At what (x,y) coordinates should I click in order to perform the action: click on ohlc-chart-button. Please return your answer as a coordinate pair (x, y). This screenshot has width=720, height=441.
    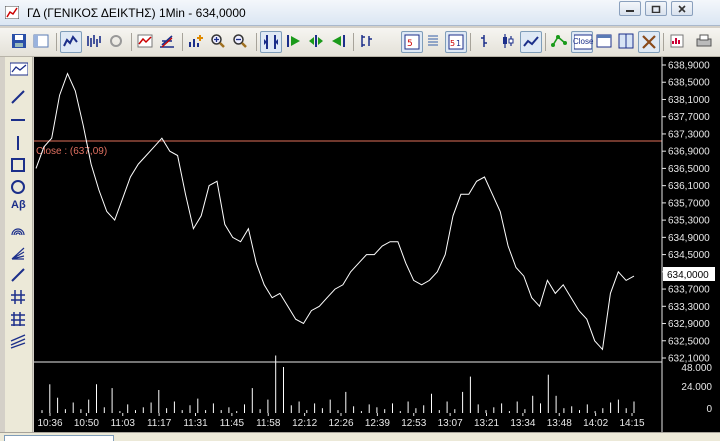
    Looking at the image, I should click on (95, 42).